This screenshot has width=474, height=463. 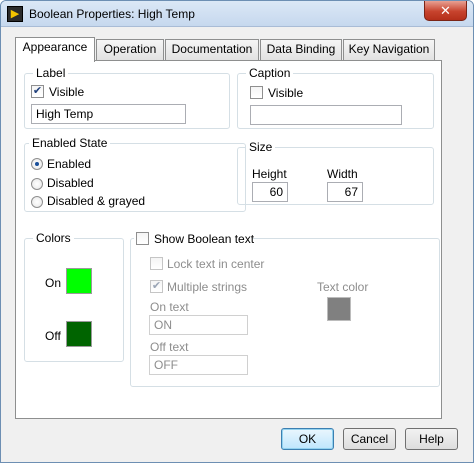 What do you see at coordinates (261, 147) in the screenshot?
I see `size-group-title: Size` at bounding box center [261, 147].